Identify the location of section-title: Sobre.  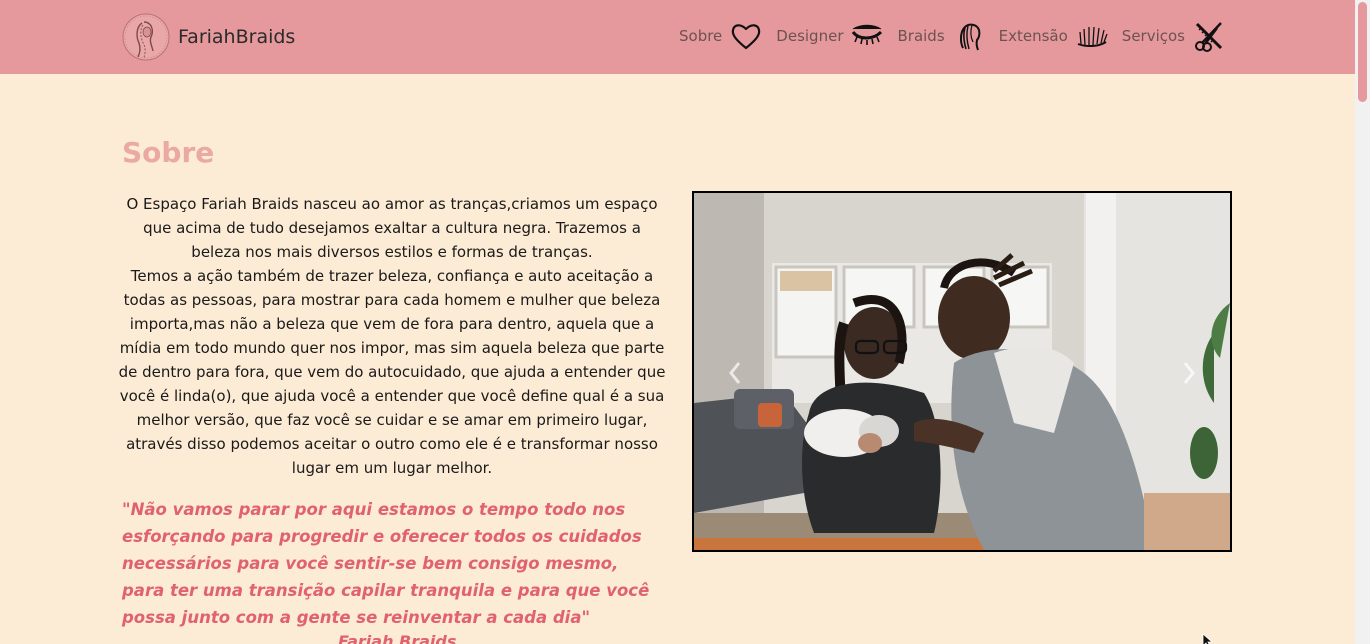
(168, 152).